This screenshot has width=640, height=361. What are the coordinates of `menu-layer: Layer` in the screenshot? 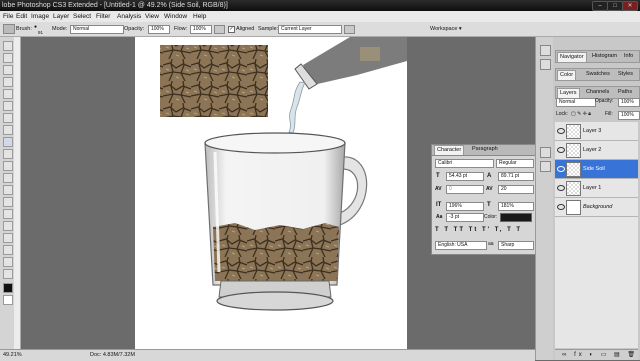 It's located at (61, 16).